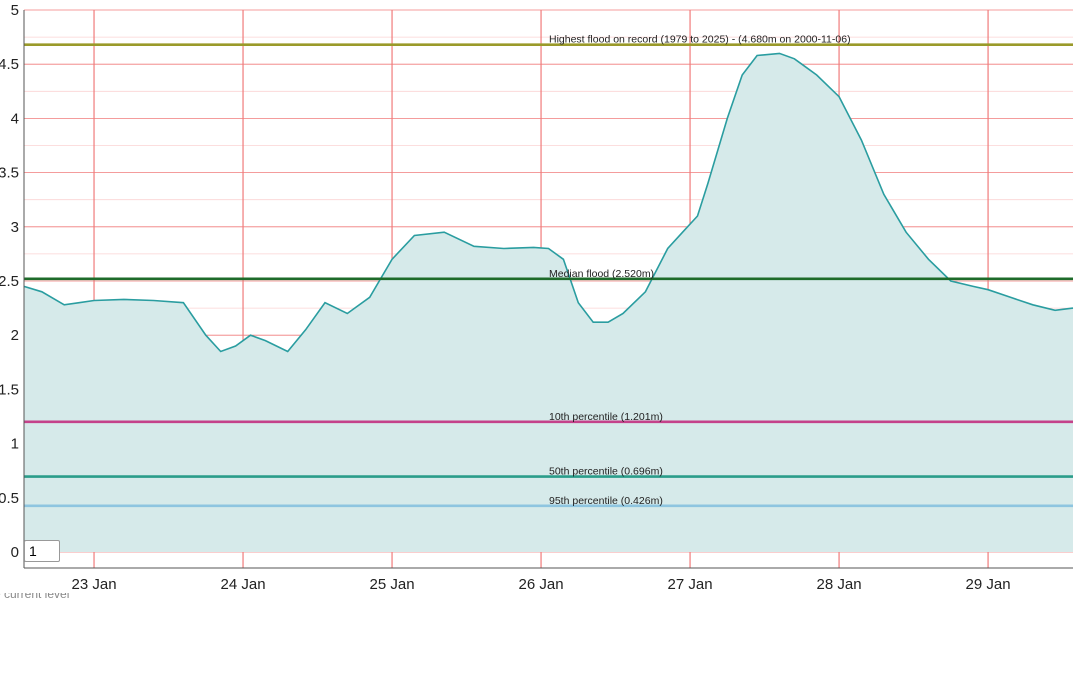  What do you see at coordinates (606, 501) in the screenshot?
I see `reference-line-label: 95th percentile (0.426m)` at bounding box center [606, 501].